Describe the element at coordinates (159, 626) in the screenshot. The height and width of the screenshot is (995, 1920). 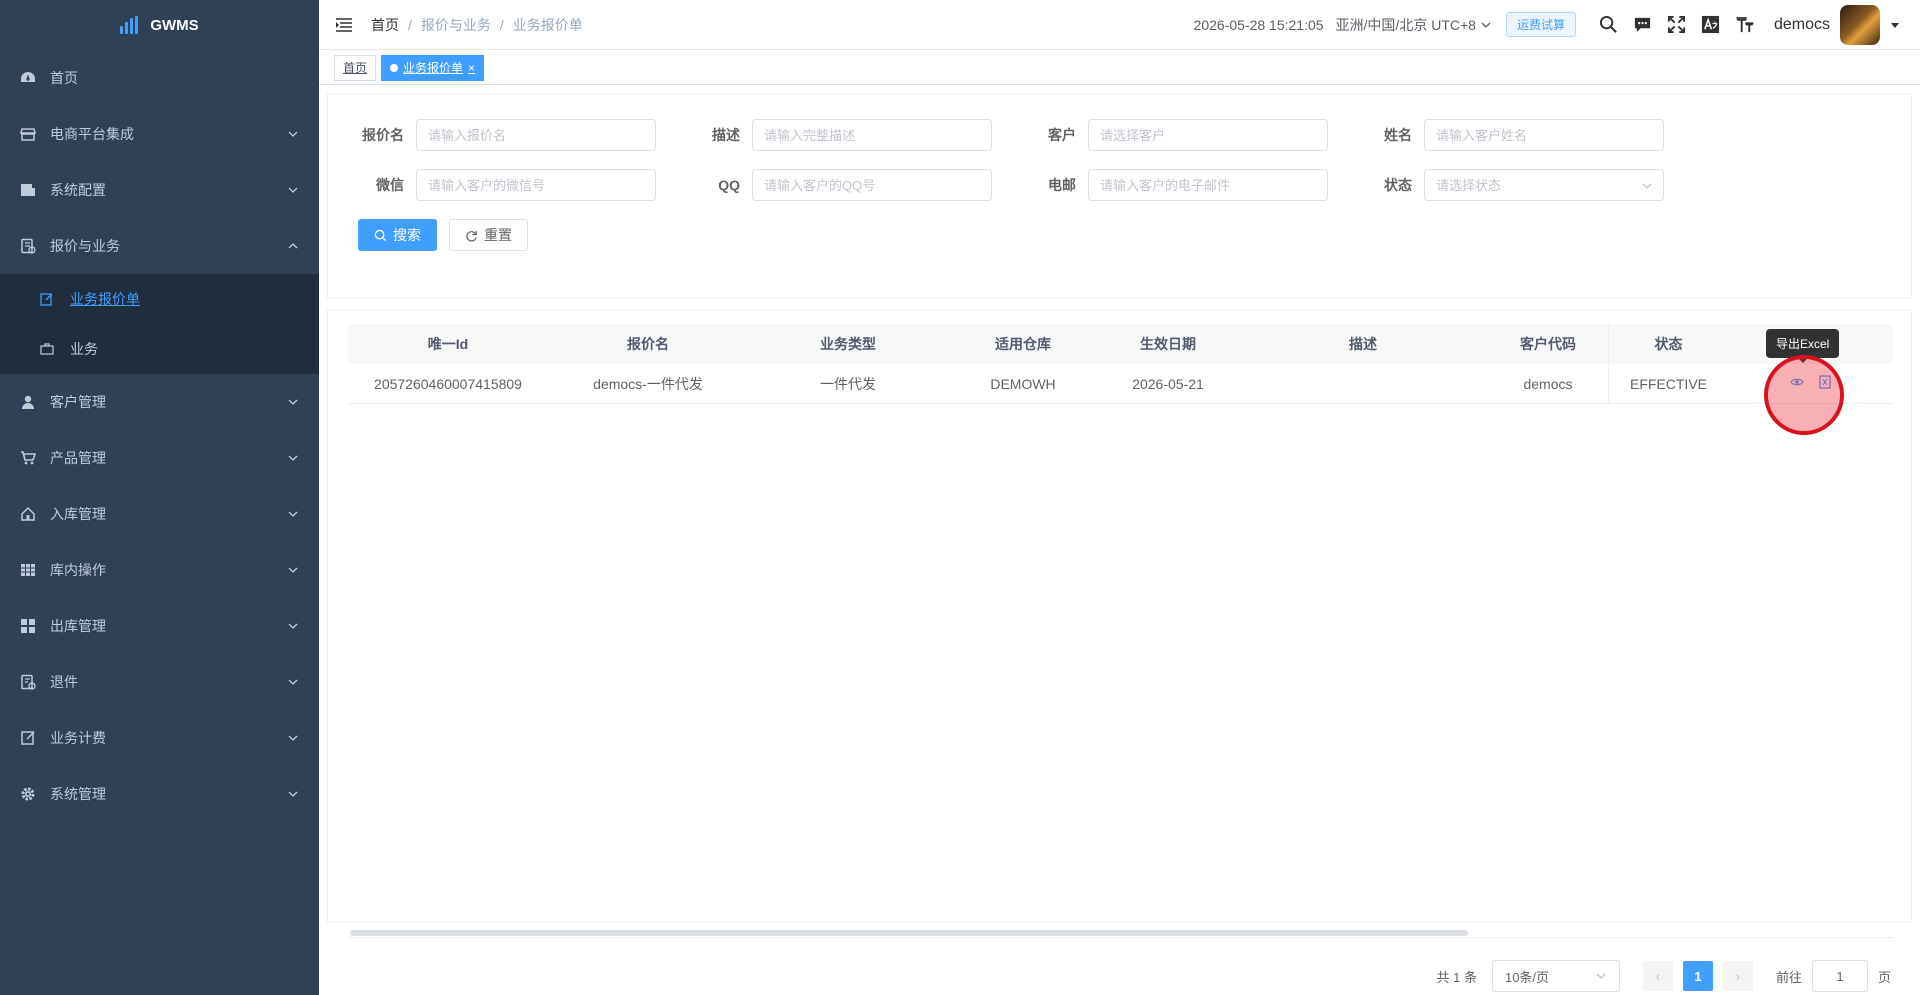
I see `sidebar-item-outbound: 出库管理` at that location.